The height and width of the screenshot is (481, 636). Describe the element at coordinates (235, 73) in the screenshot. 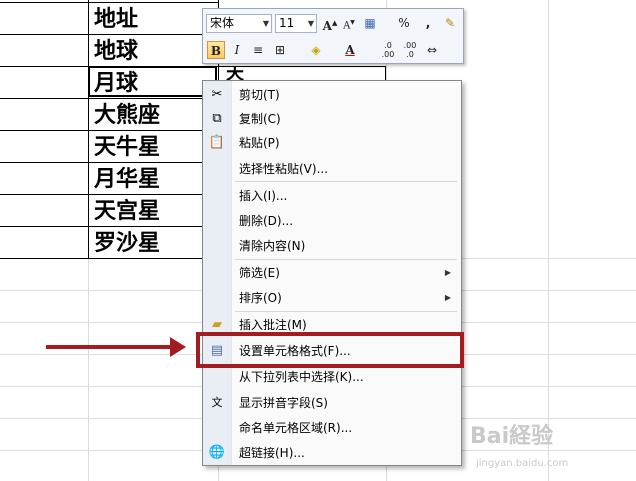

I see `adjacent-cell-text: 天` at that location.